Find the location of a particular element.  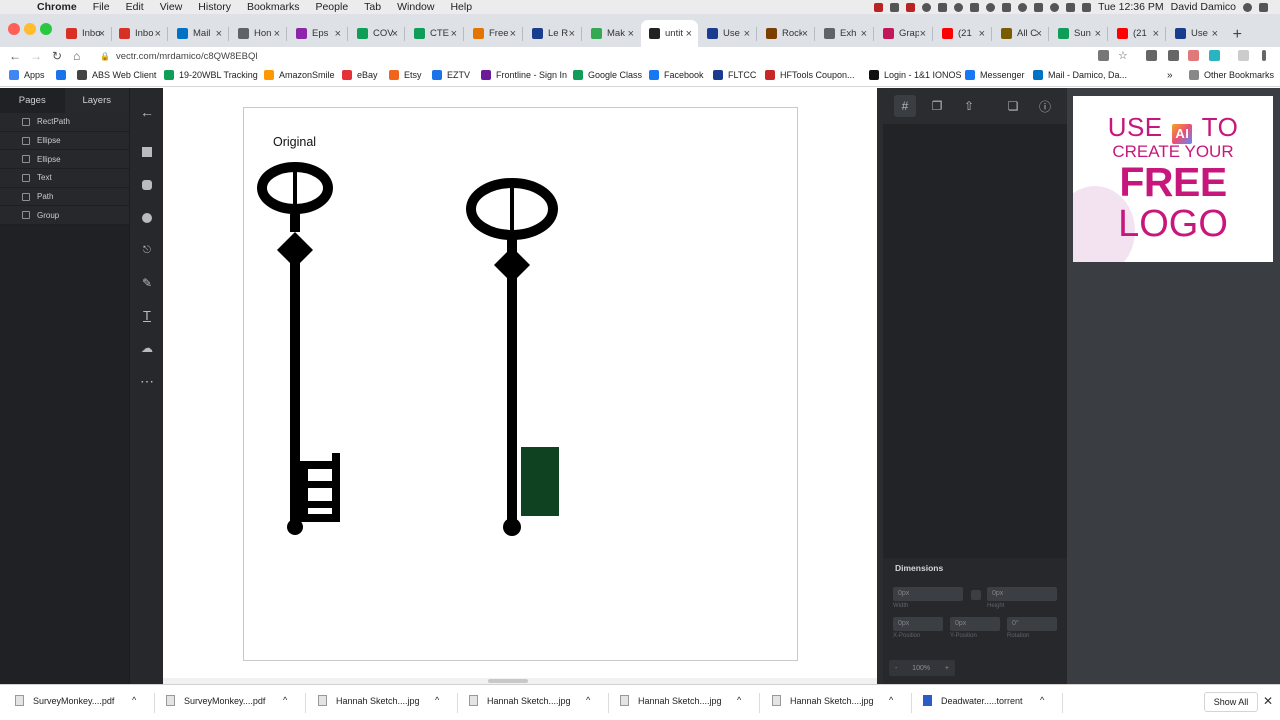

copy-icon: ❐ is located at coordinates (937, 106).